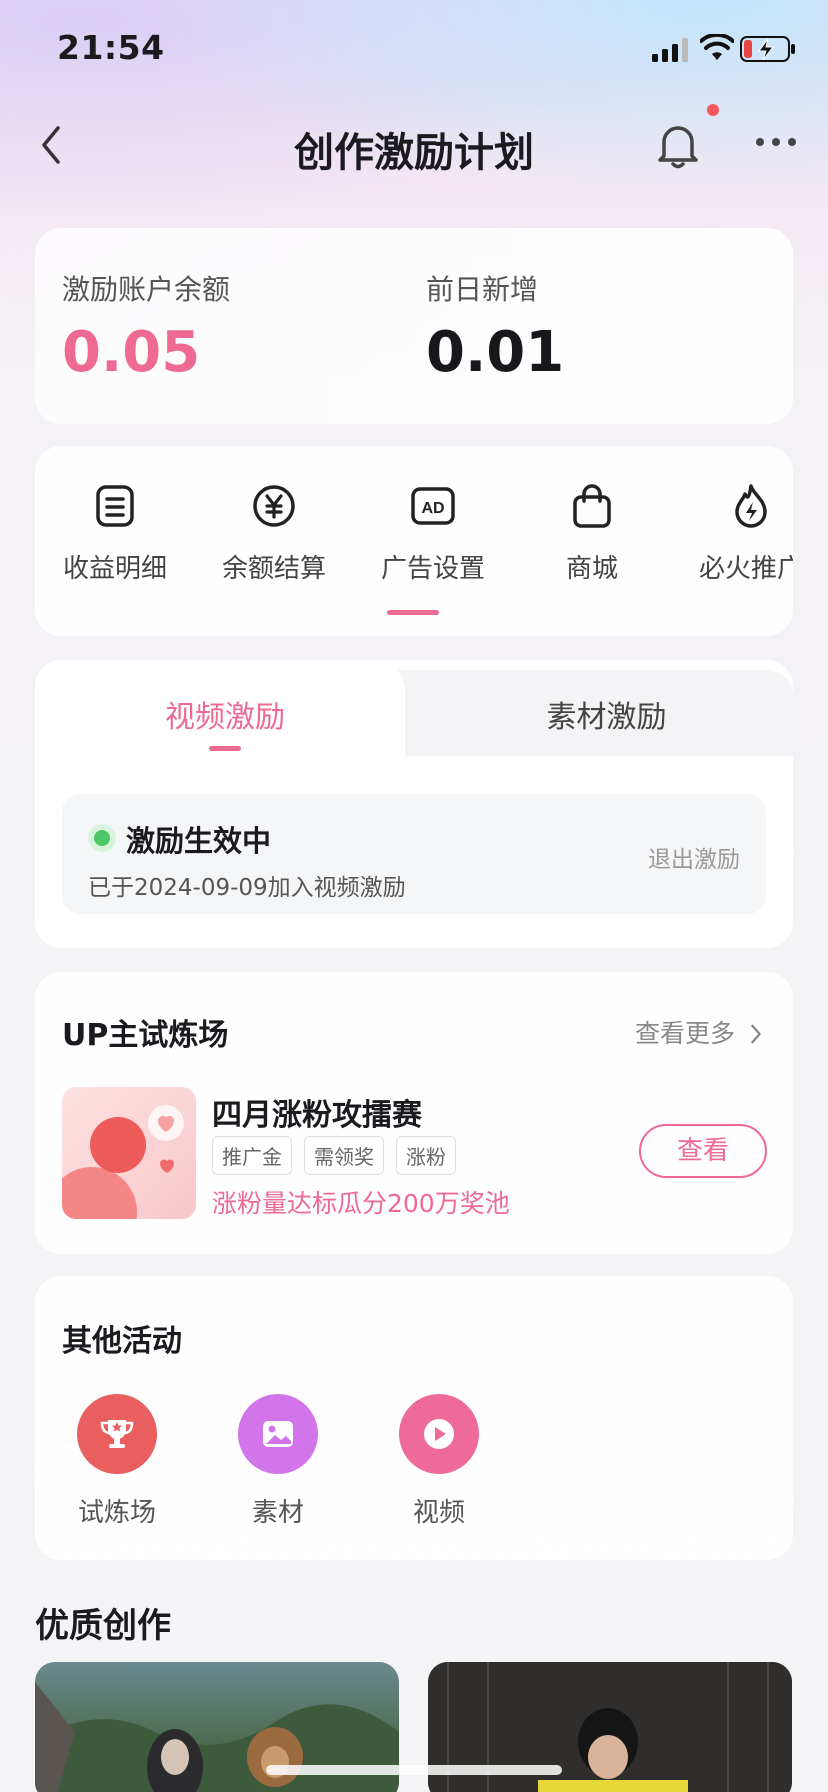 The height and width of the screenshot is (1792, 828). I want to click on shortcut-label: 必火推广, so click(745, 569).